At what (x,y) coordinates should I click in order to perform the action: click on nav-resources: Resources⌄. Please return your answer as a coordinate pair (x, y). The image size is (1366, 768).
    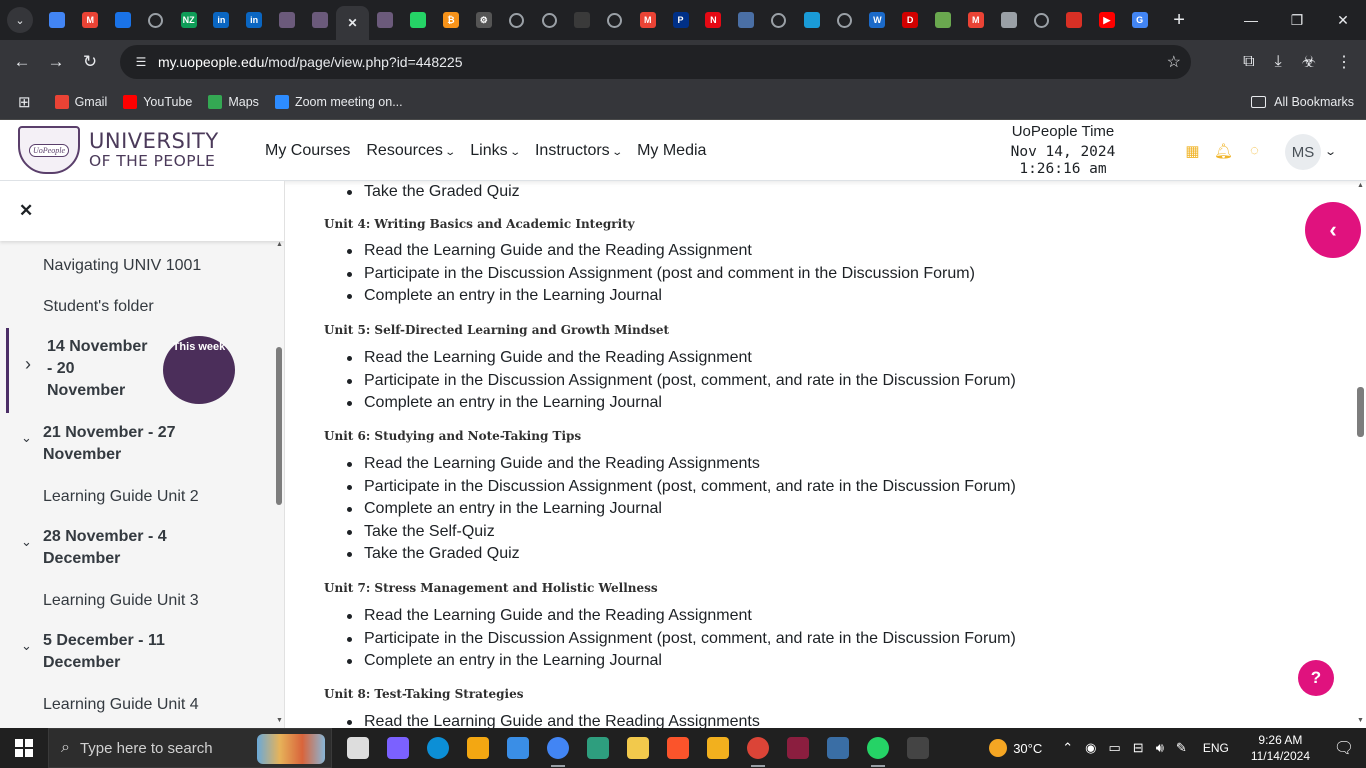
    Looking at the image, I should click on (411, 151).